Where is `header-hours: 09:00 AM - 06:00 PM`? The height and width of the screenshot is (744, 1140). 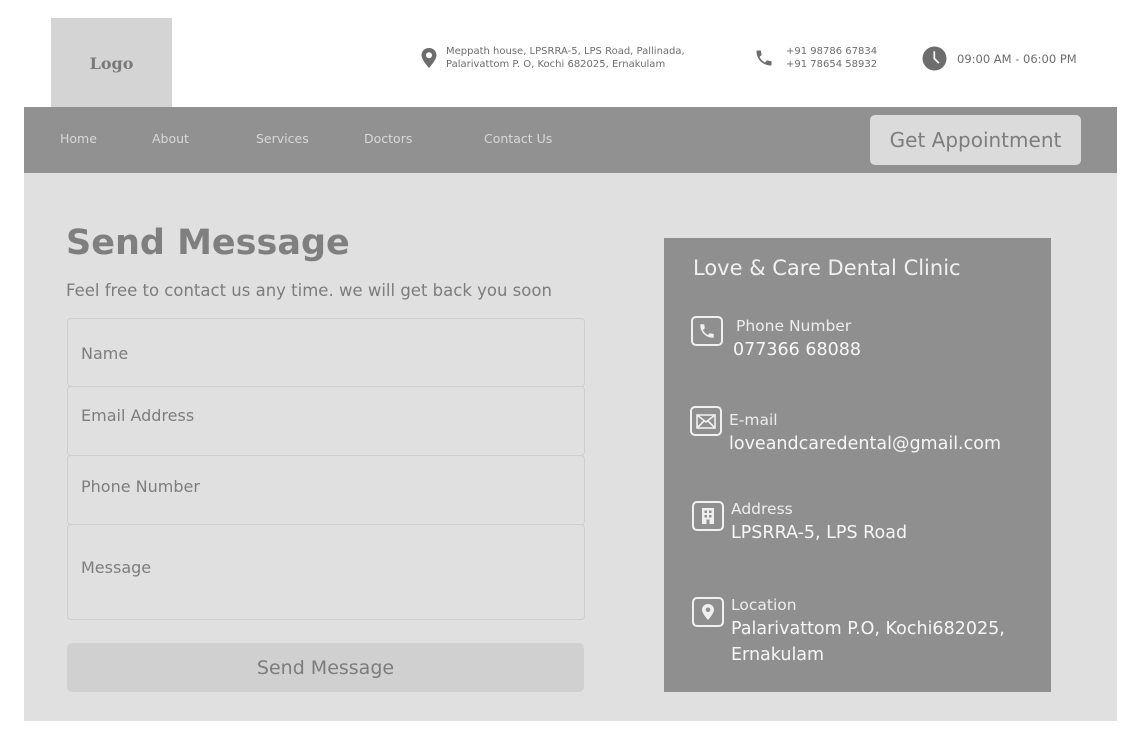
header-hours: 09:00 AM - 06:00 PM is located at coordinates (999, 58).